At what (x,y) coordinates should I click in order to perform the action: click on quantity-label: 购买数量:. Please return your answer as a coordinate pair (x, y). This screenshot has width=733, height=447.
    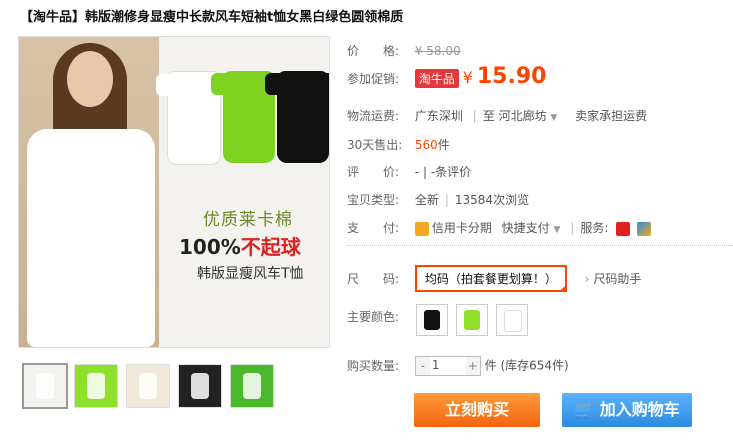
    Looking at the image, I should click on (373, 365).